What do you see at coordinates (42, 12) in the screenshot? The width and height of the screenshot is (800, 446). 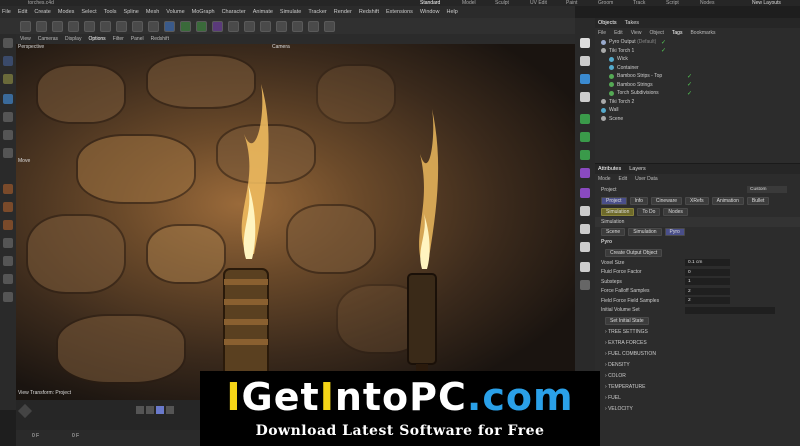 I see `menu-create: Create` at bounding box center [42, 12].